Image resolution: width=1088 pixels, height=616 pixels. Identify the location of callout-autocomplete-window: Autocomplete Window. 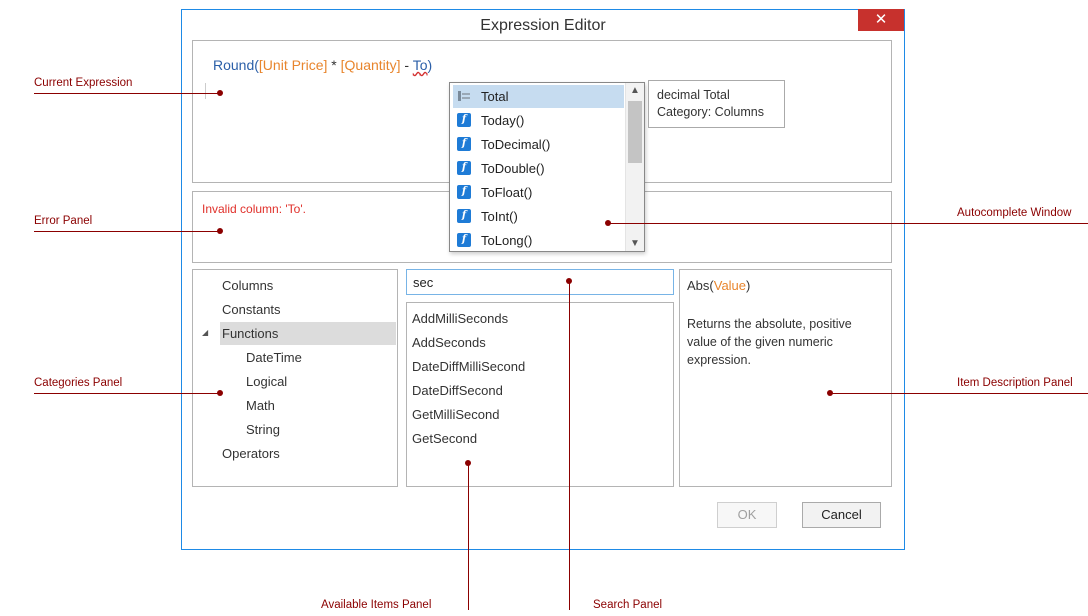
(1014, 213).